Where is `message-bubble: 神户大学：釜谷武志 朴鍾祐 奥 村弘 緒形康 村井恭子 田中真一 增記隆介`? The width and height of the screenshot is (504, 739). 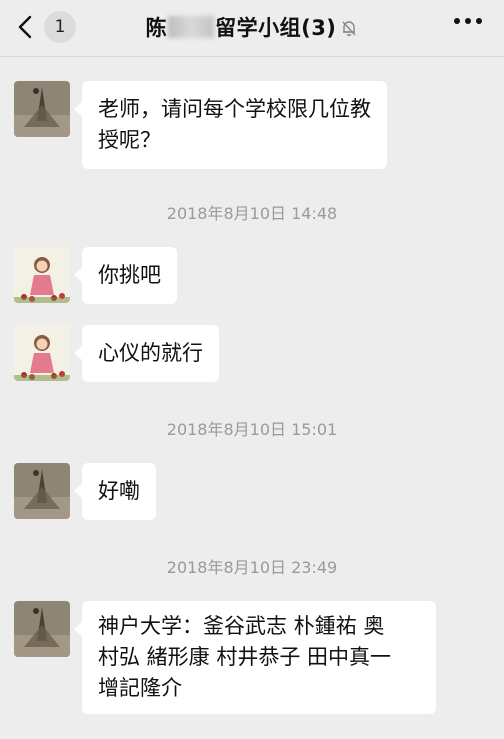 message-bubble: 神户大学：釜谷武志 朴鍾祐 奥 村弘 緒形康 村井恭子 田中真一 增記隆介 is located at coordinates (255, 657).